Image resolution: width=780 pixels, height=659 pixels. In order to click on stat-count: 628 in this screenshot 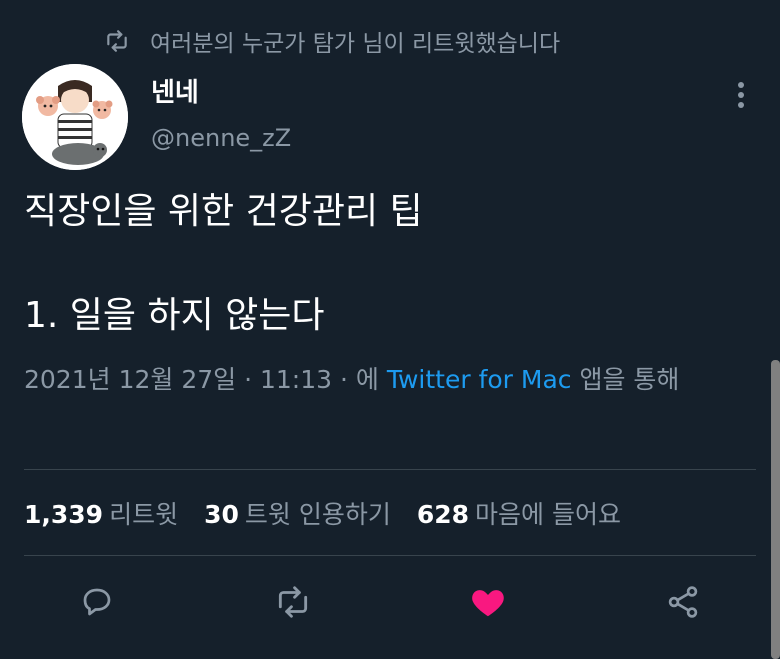, I will do `click(443, 514)`.